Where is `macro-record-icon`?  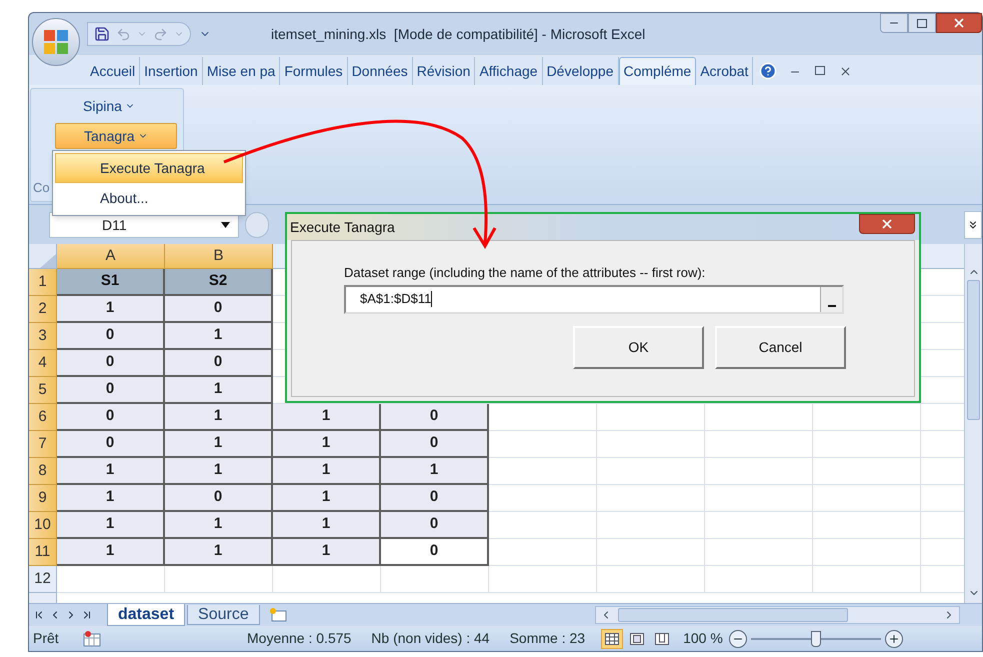
macro-record-icon is located at coordinates (92, 638).